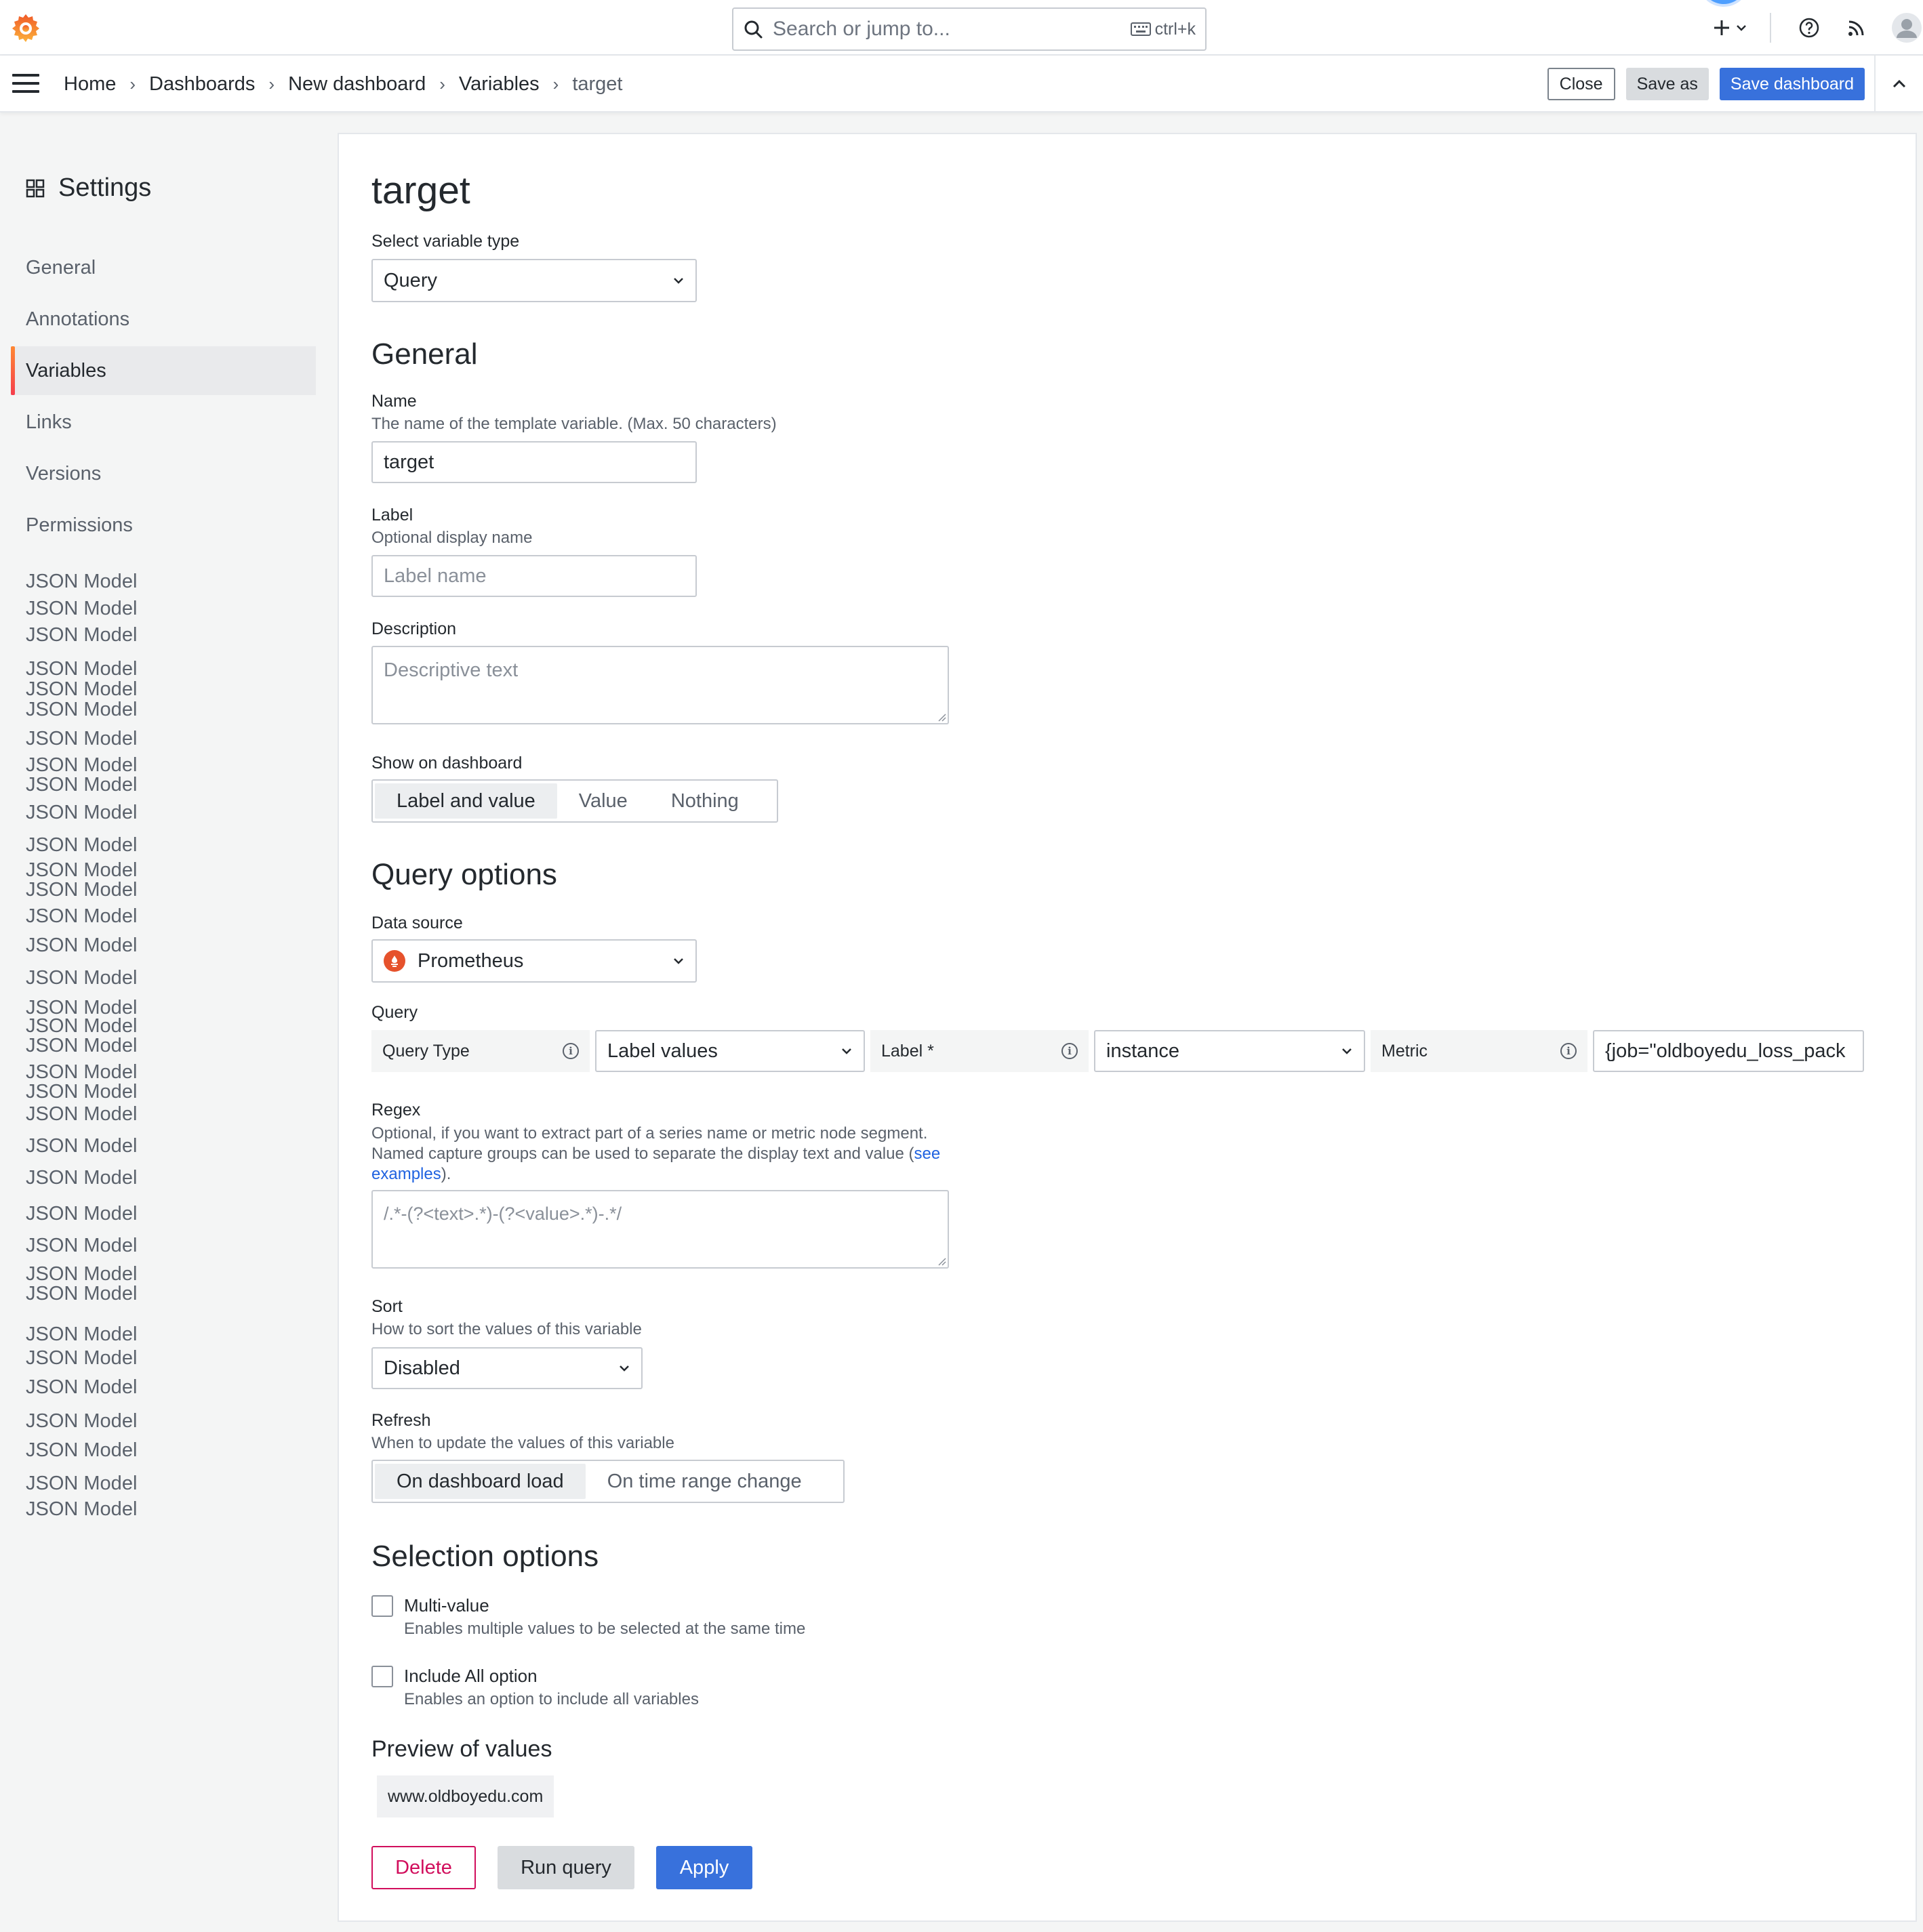  What do you see at coordinates (500, 85) in the screenshot?
I see `breadcrumb-variables: Variables` at bounding box center [500, 85].